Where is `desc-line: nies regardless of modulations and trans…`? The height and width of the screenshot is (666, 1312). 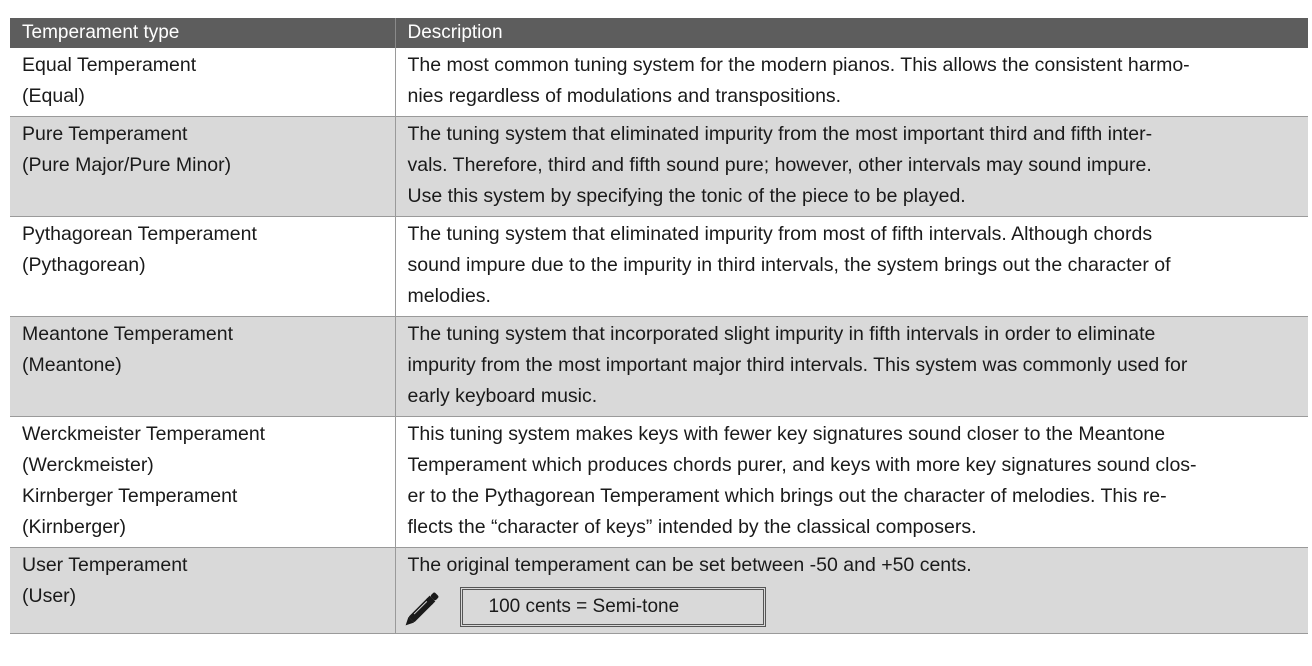 desc-line: nies regardless of modulations and trans… is located at coordinates (624, 96).